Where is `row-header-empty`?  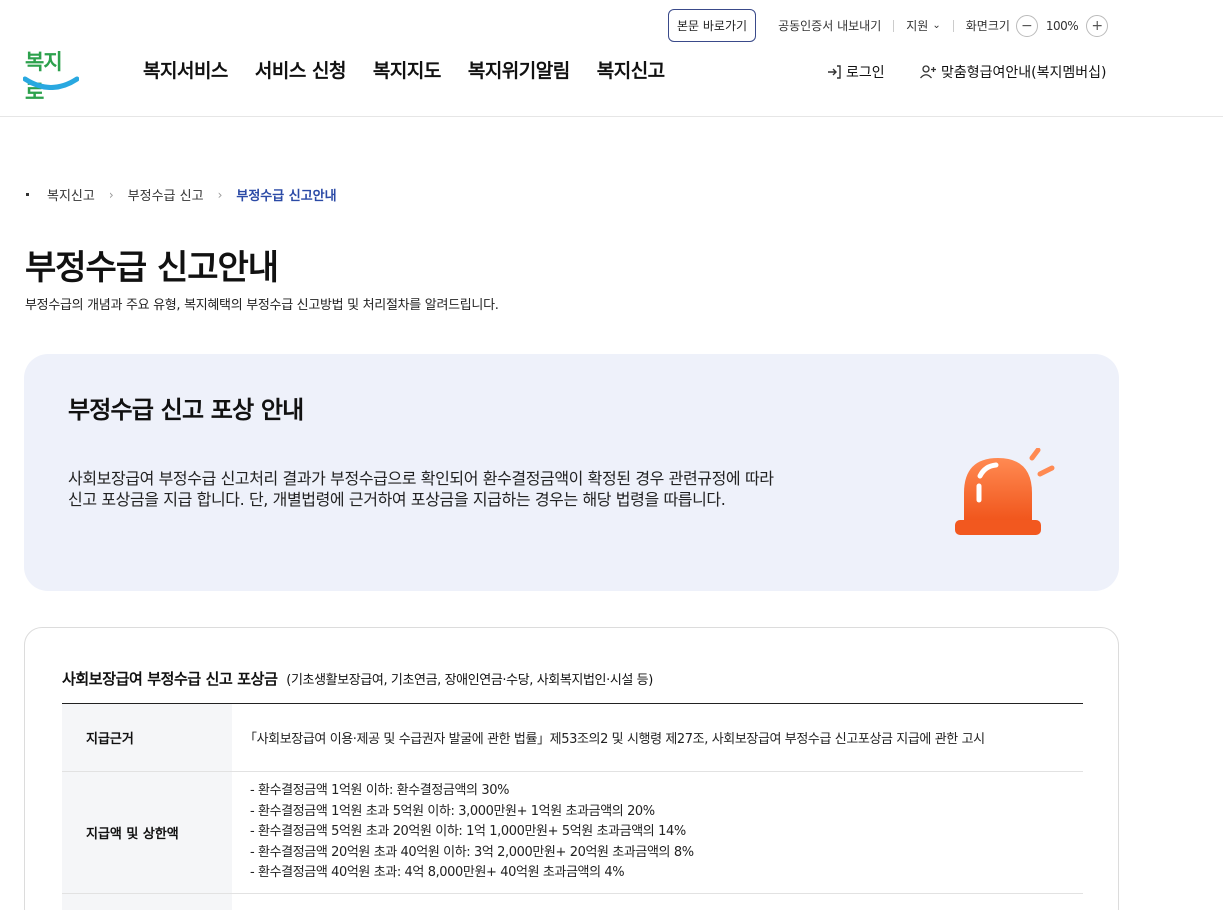
row-header-empty is located at coordinates (147, 902).